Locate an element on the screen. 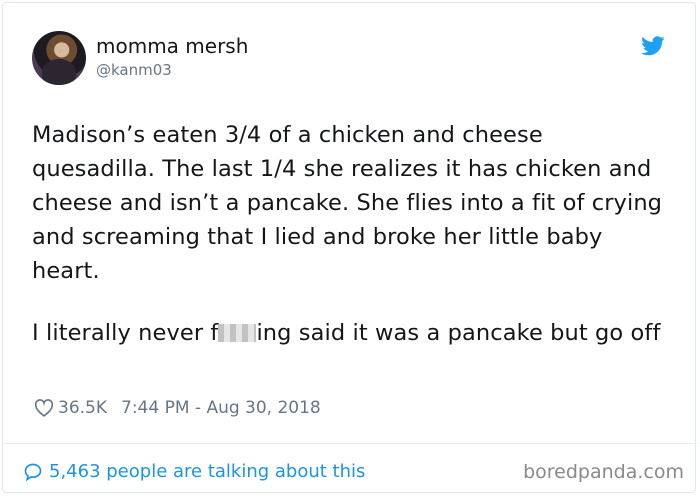 The height and width of the screenshot is (497, 700). divider is located at coordinates (350, 443).